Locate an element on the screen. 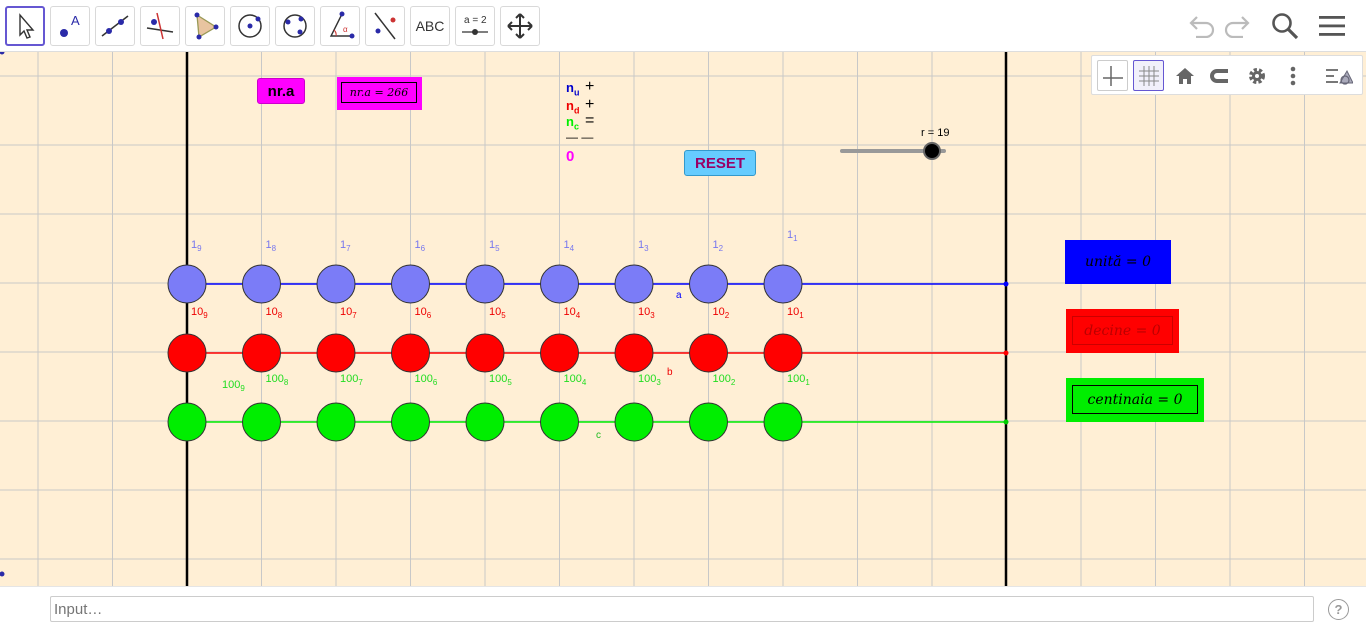 The image size is (1366, 631). move-tool is located at coordinates (25, 26).